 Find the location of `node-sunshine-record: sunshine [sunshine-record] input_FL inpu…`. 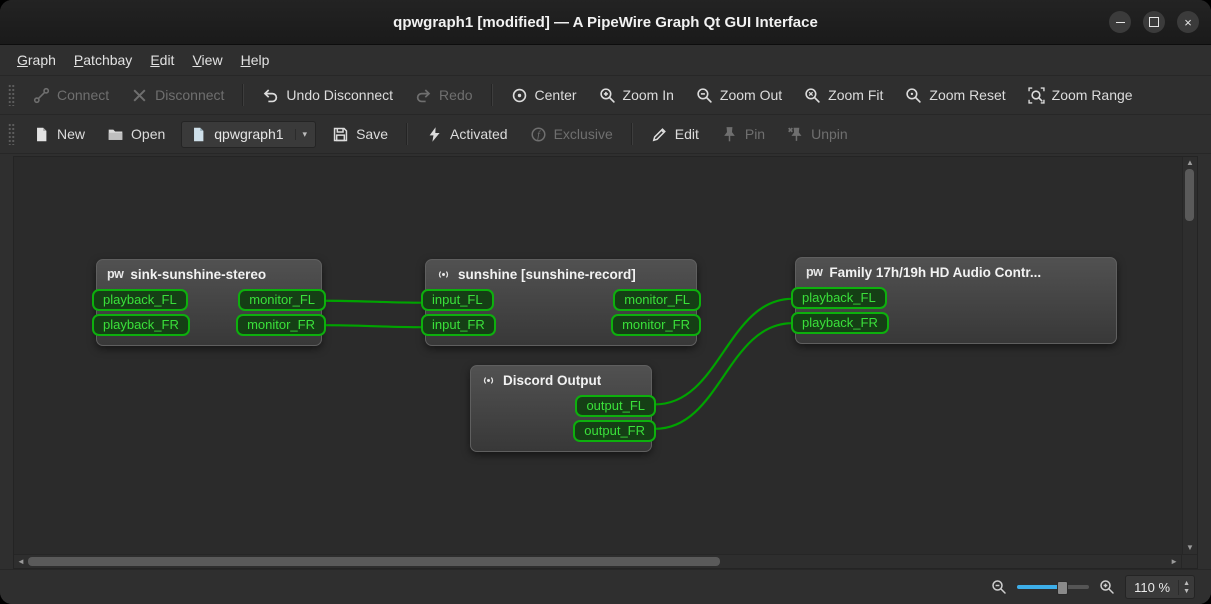

node-sunshine-record: sunshine [sunshine-record] input_FL inpu… is located at coordinates (561, 302).